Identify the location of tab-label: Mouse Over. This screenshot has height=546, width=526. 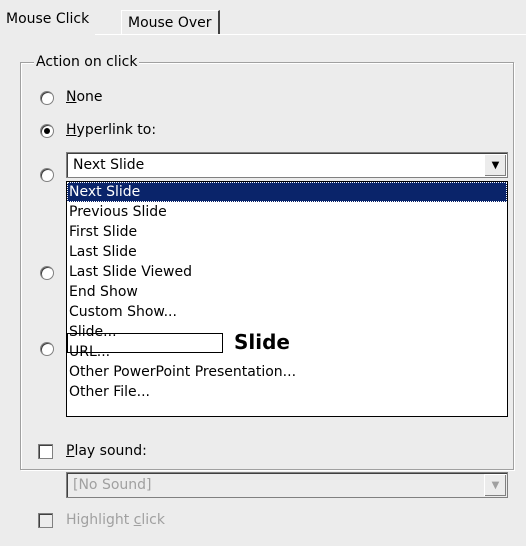
(170, 23).